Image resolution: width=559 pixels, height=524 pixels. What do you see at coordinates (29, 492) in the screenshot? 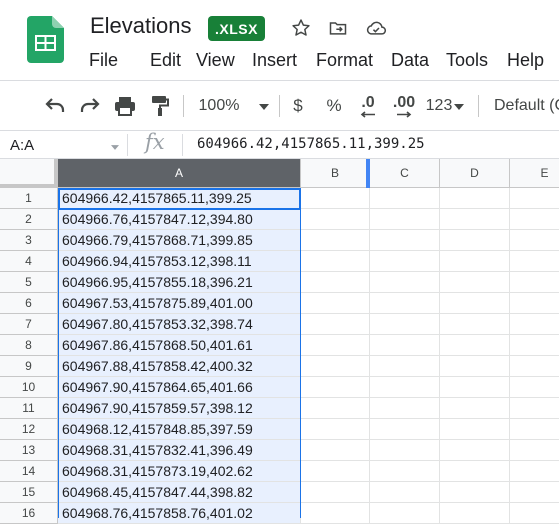
I see `row-header: 15` at bounding box center [29, 492].